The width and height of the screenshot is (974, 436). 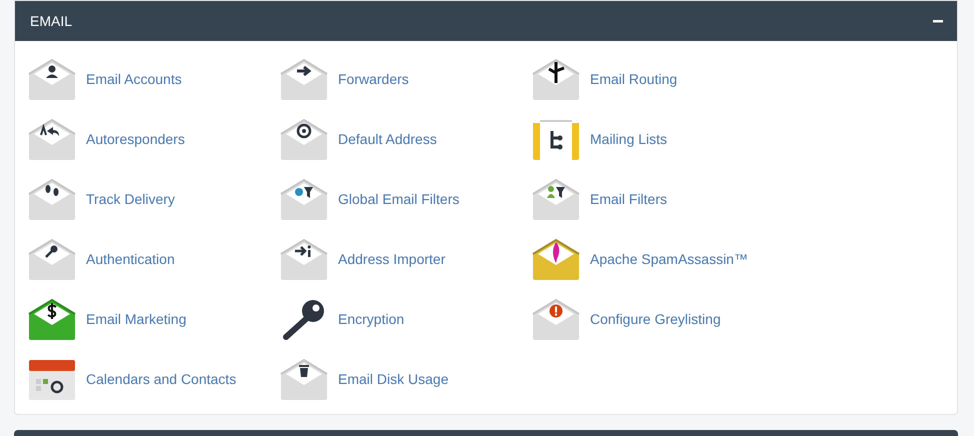 What do you see at coordinates (105, 79) in the screenshot?
I see `tool-link: Email Accounts` at bounding box center [105, 79].